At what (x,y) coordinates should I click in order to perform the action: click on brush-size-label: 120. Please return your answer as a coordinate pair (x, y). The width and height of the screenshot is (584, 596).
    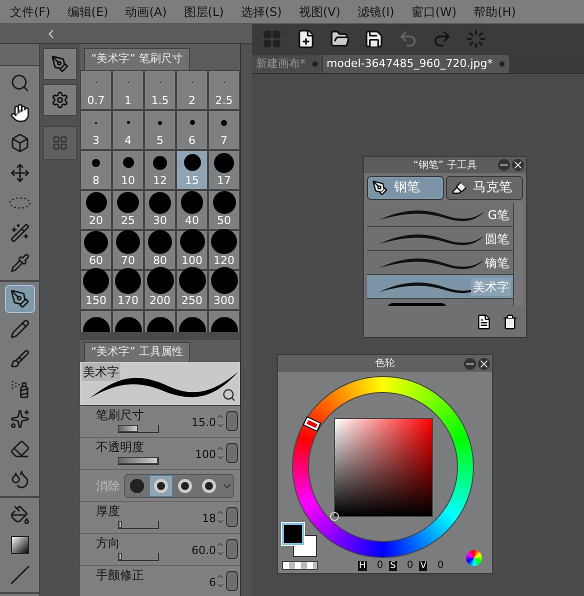
    Looking at the image, I should click on (224, 260).